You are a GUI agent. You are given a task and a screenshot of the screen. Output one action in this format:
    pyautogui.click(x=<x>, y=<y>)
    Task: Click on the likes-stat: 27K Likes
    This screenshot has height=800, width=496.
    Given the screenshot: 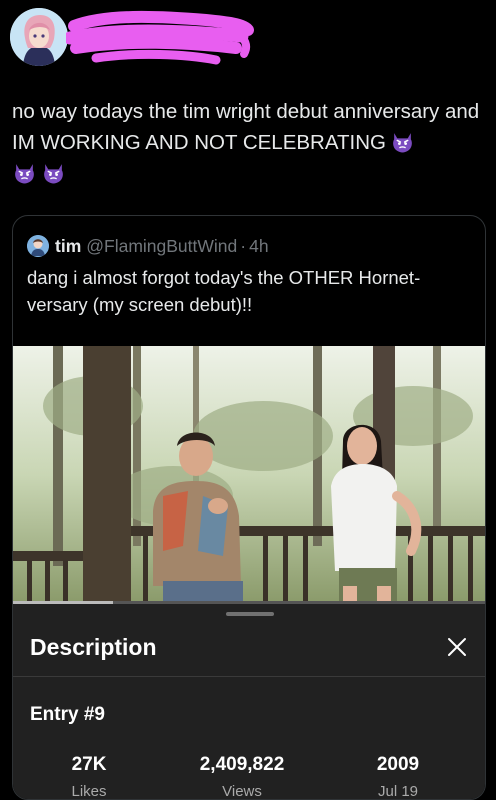 What is the action you would take?
    pyautogui.click(x=89, y=777)
    